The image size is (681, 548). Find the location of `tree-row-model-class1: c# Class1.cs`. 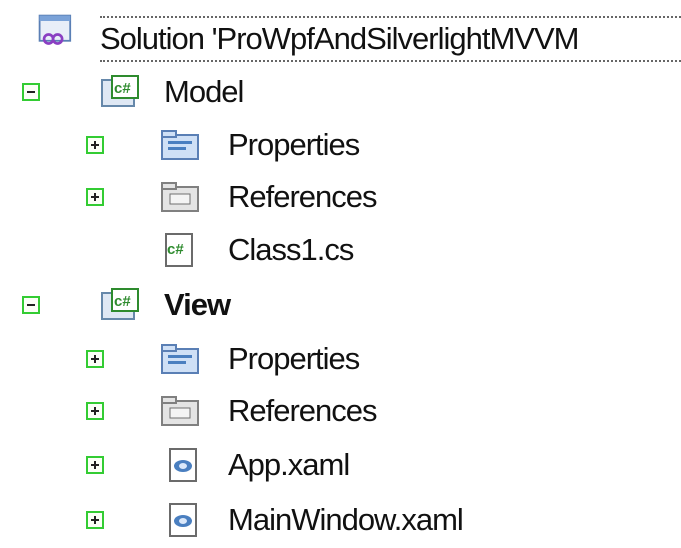

tree-row-model-class1: c# Class1.cs is located at coordinates (340, 254).